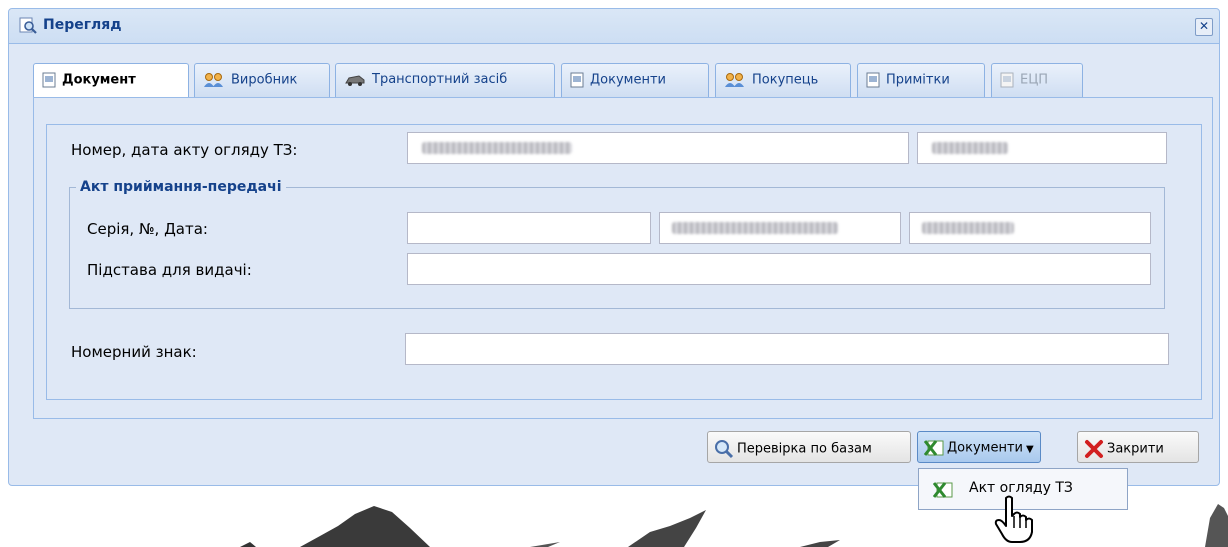 This screenshot has height=547, width=1228. I want to click on tab-label: Покупець, so click(785, 80).